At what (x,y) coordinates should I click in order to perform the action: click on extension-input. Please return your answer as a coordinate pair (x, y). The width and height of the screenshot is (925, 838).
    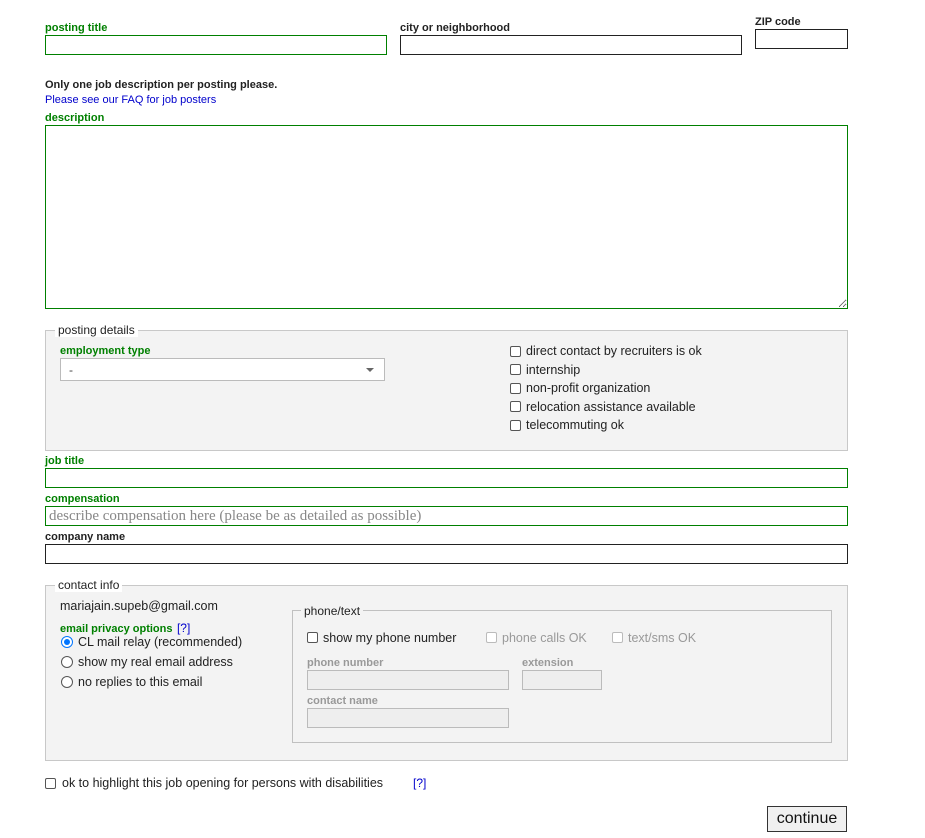
    Looking at the image, I should click on (562, 680).